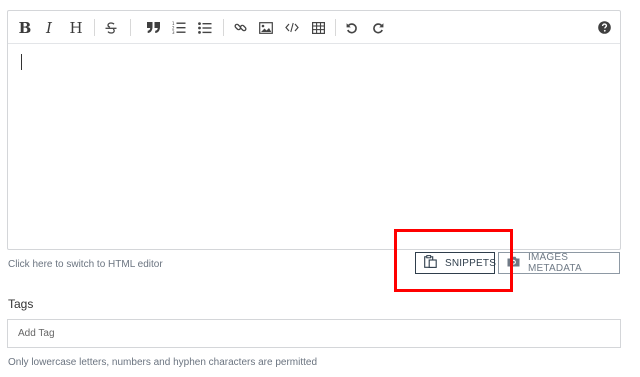 The image size is (640, 377). What do you see at coordinates (76, 27) in the screenshot?
I see `heading-icon: H` at bounding box center [76, 27].